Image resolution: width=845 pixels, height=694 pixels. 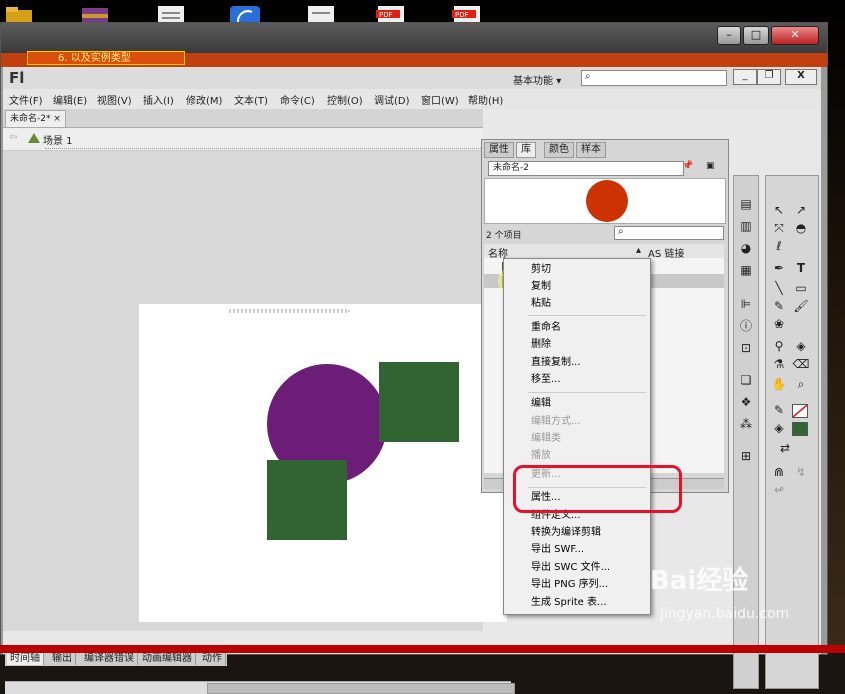 What do you see at coordinates (158, 99) in the screenshot?
I see `menu-insert: 插入(I)` at bounding box center [158, 99].